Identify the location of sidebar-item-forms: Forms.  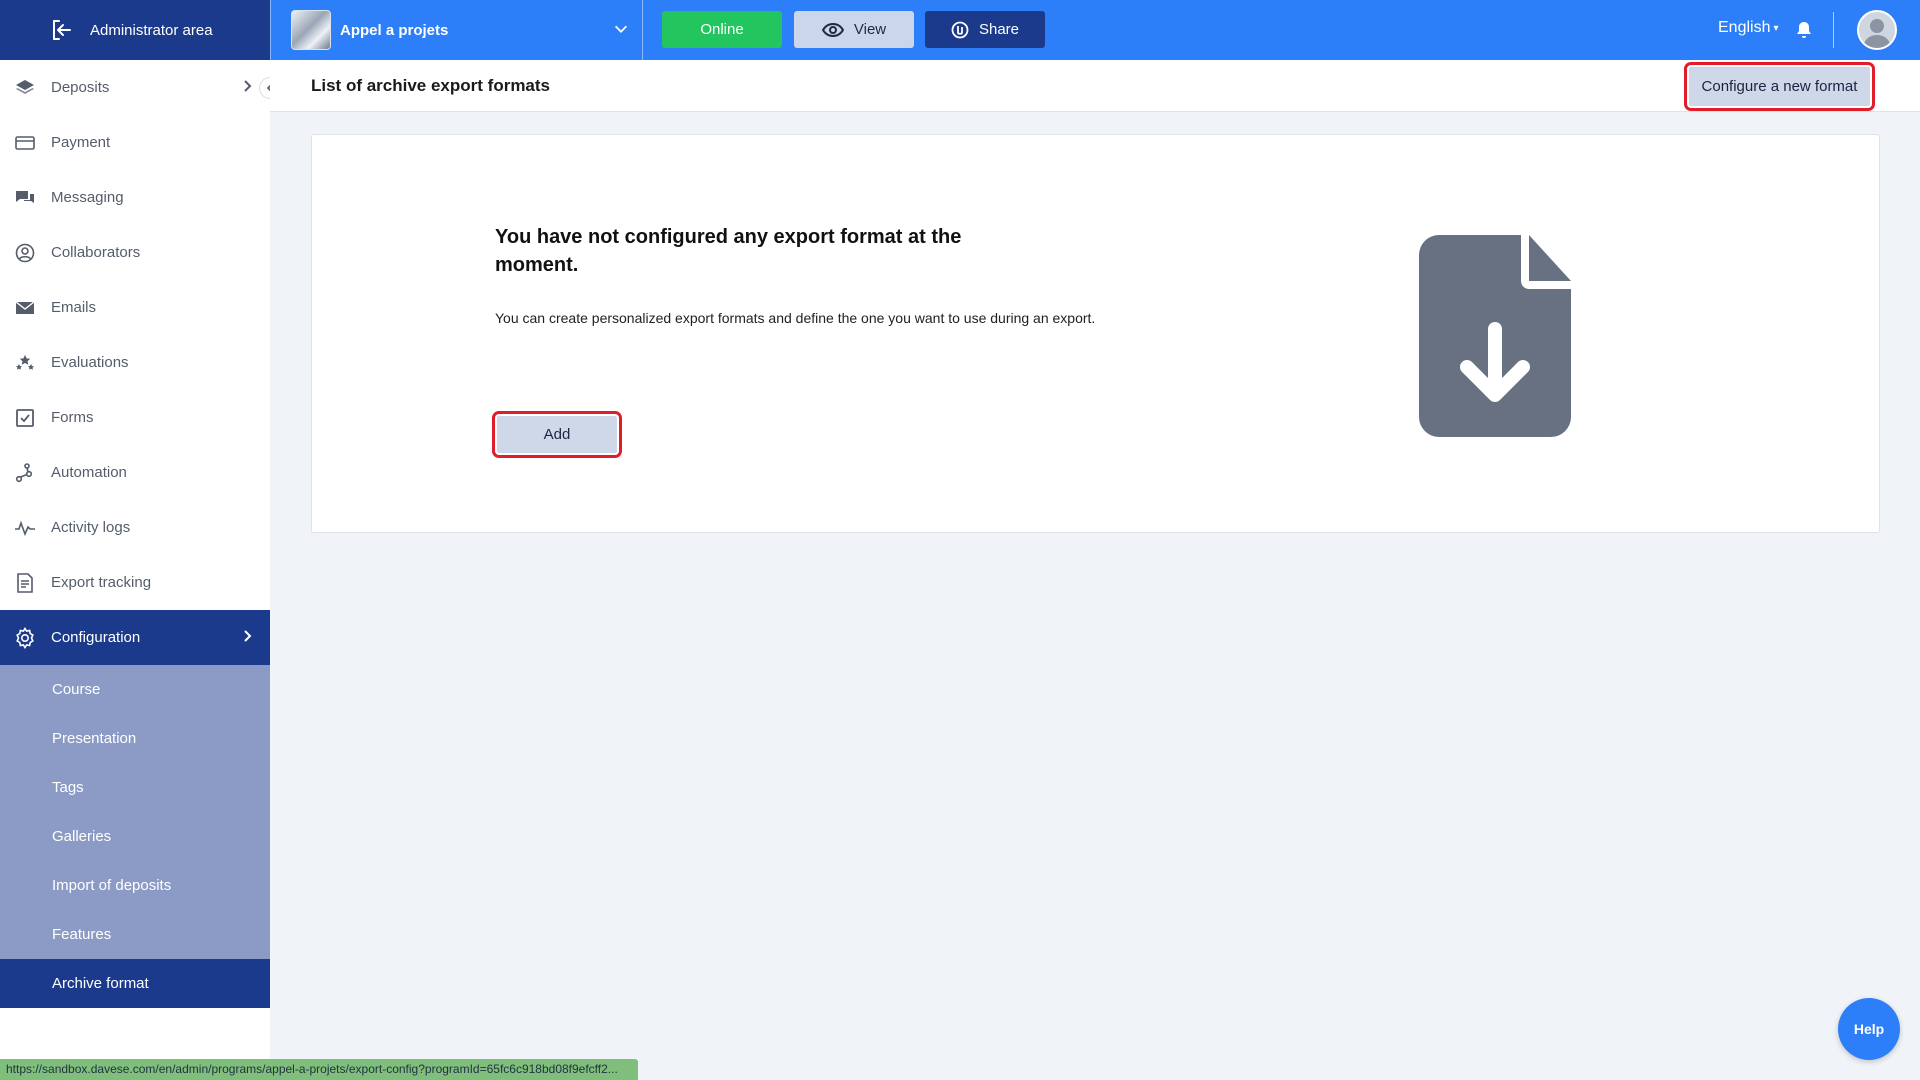
(135, 417).